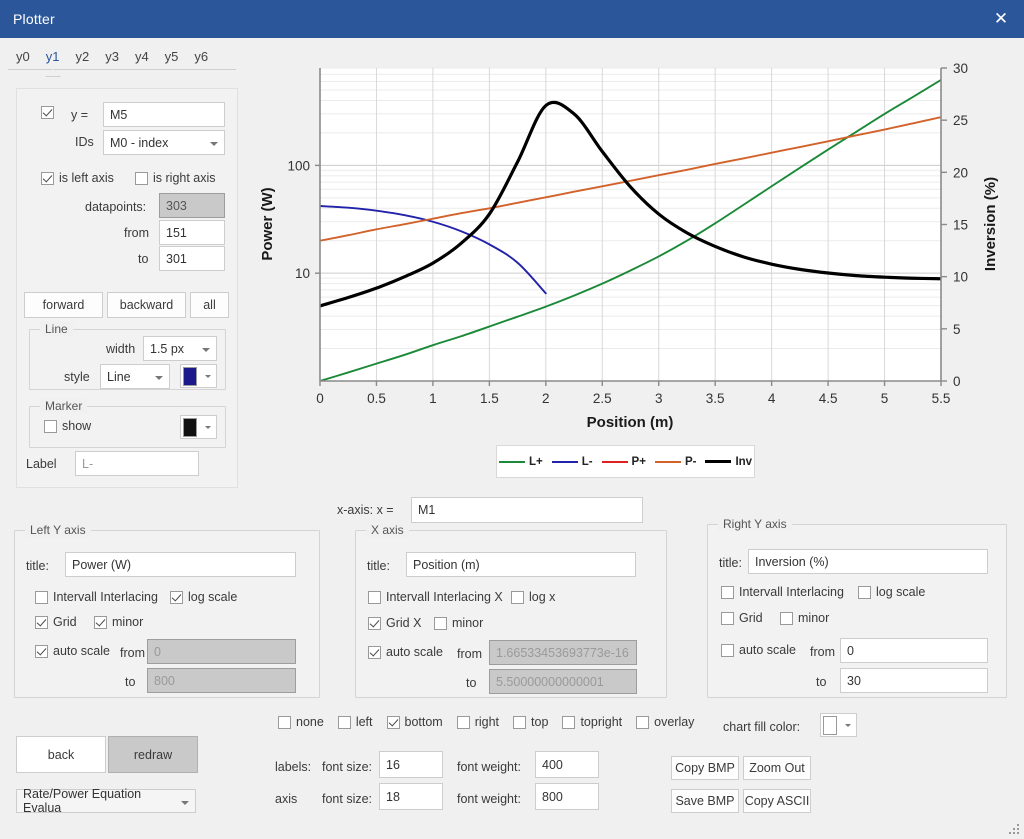  What do you see at coordinates (705, 768) in the screenshot?
I see `copy-bmp-button: Copy BMP` at bounding box center [705, 768].